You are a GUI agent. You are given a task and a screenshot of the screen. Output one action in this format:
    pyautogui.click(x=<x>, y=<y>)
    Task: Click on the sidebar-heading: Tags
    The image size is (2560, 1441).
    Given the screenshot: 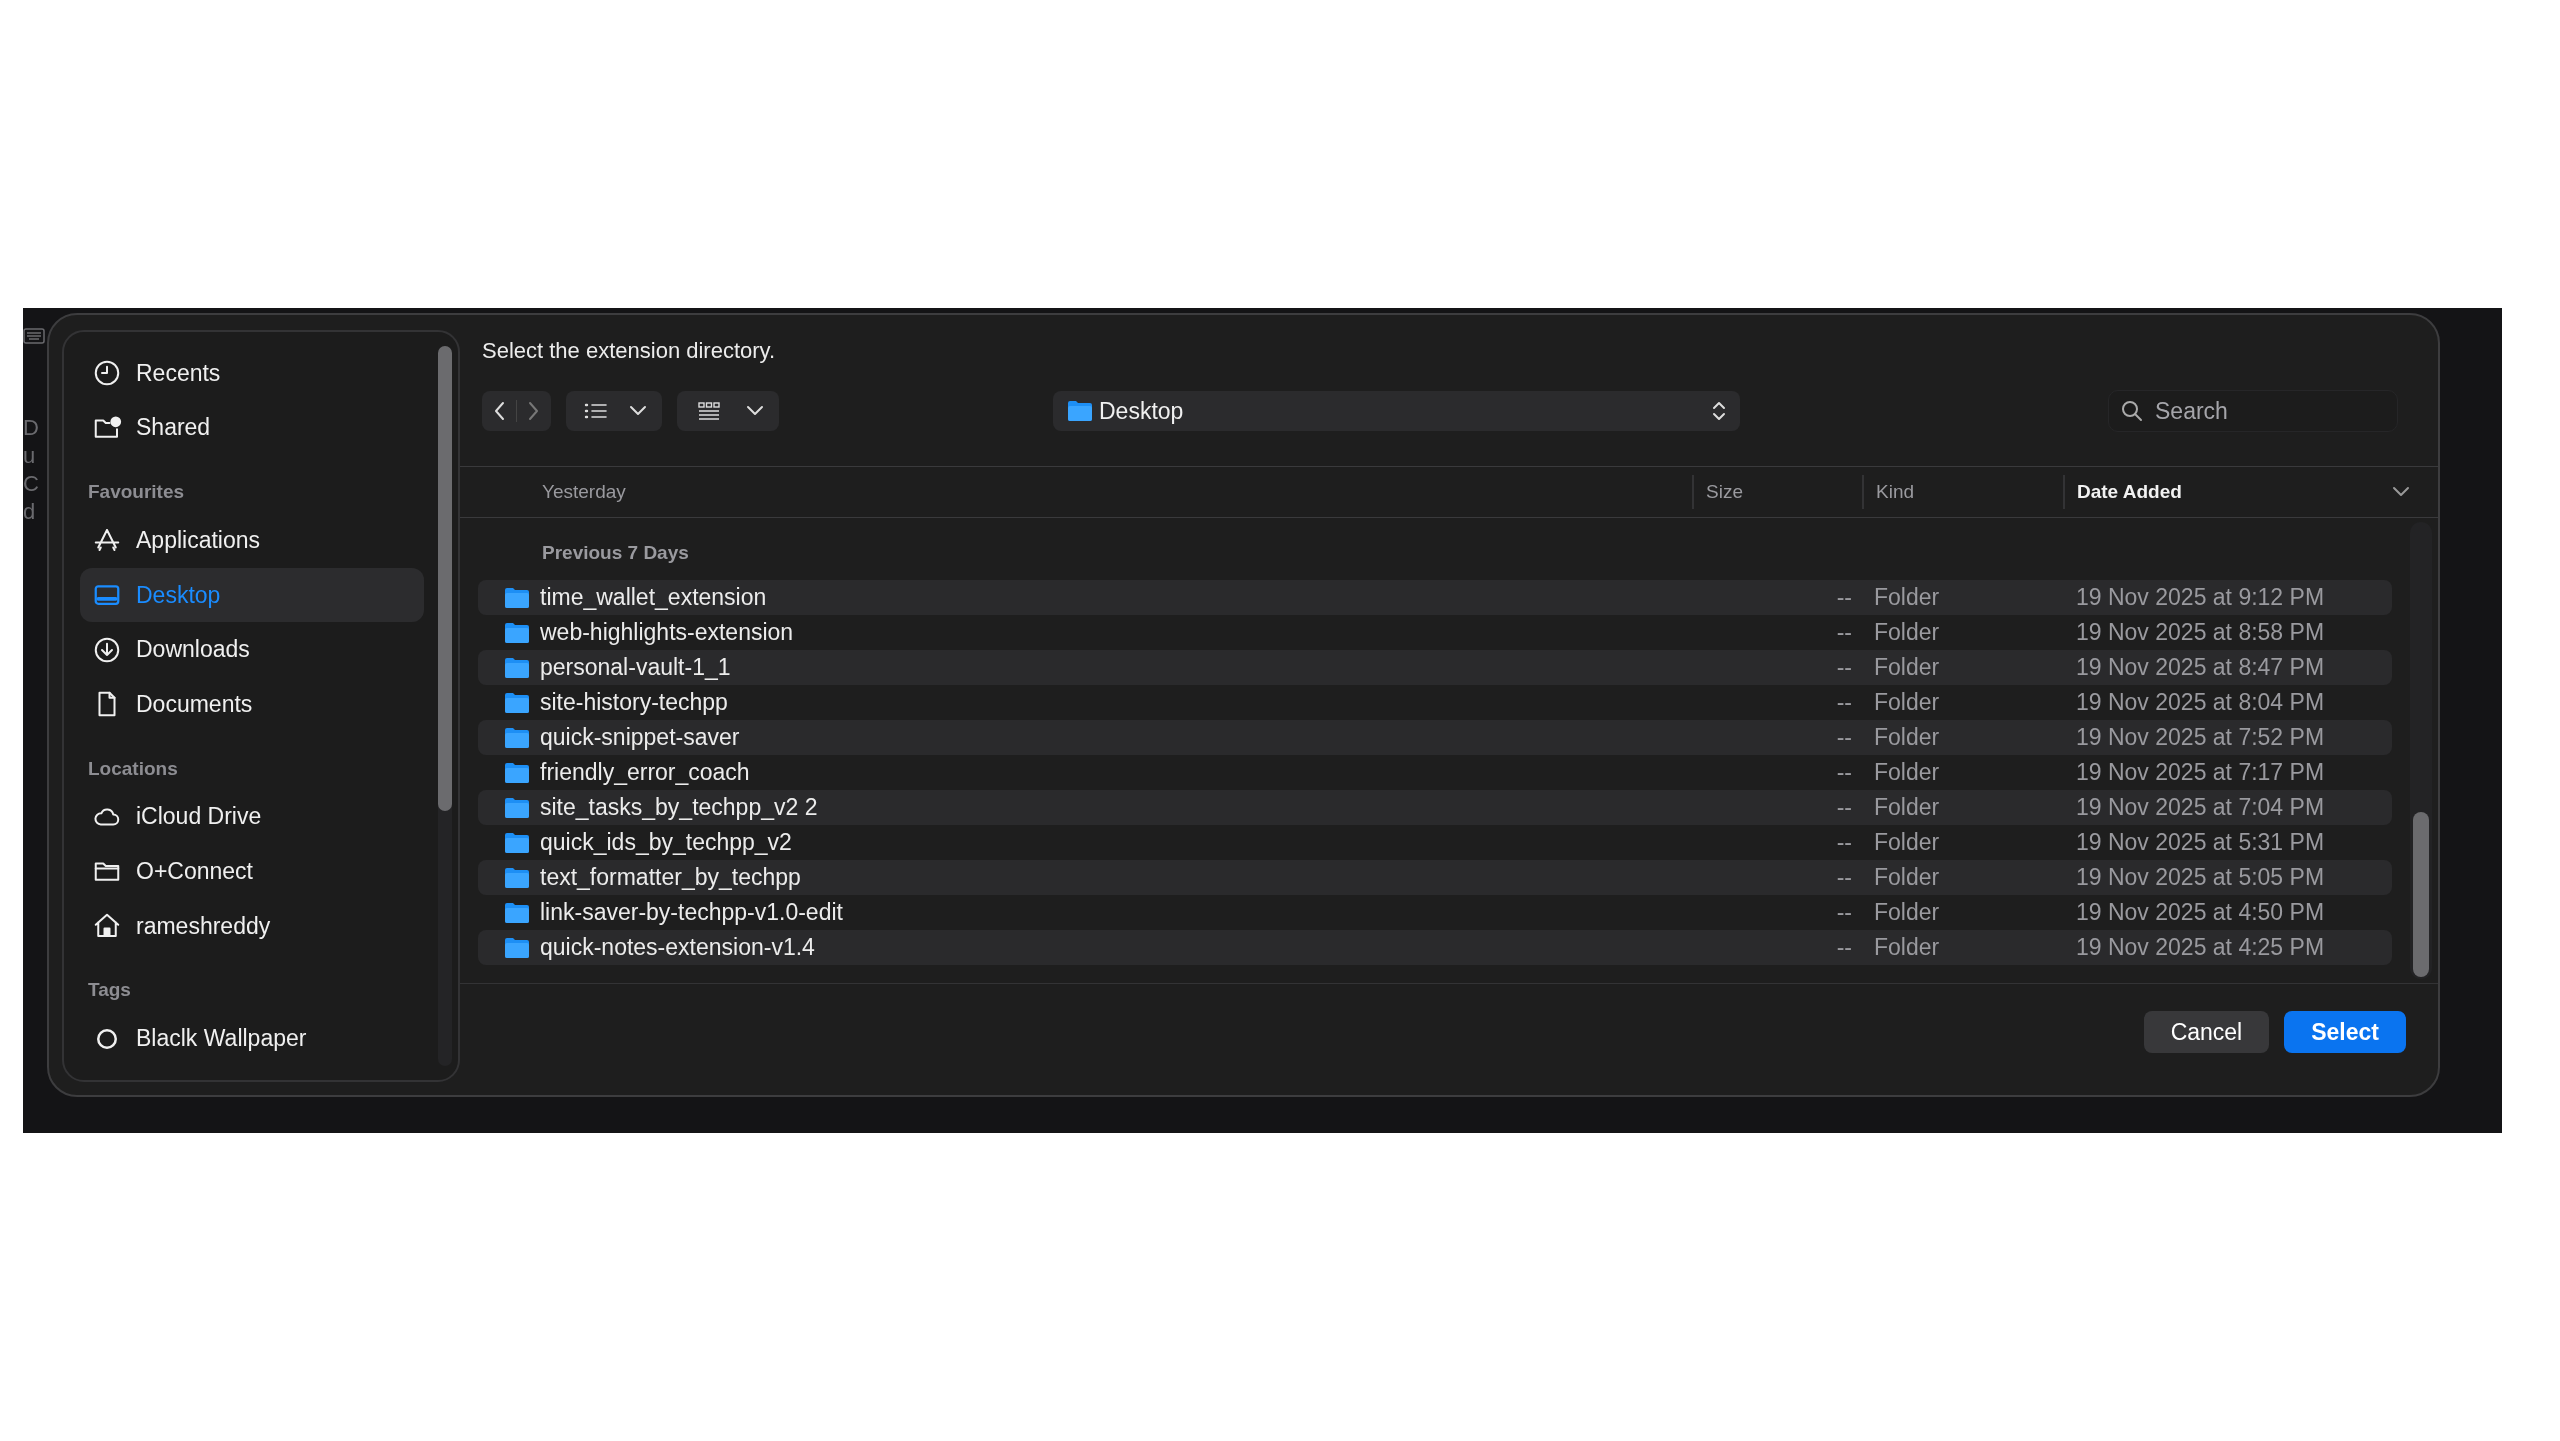 What is the action you would take?
    pyautogui.click(x=109, y=990)
    